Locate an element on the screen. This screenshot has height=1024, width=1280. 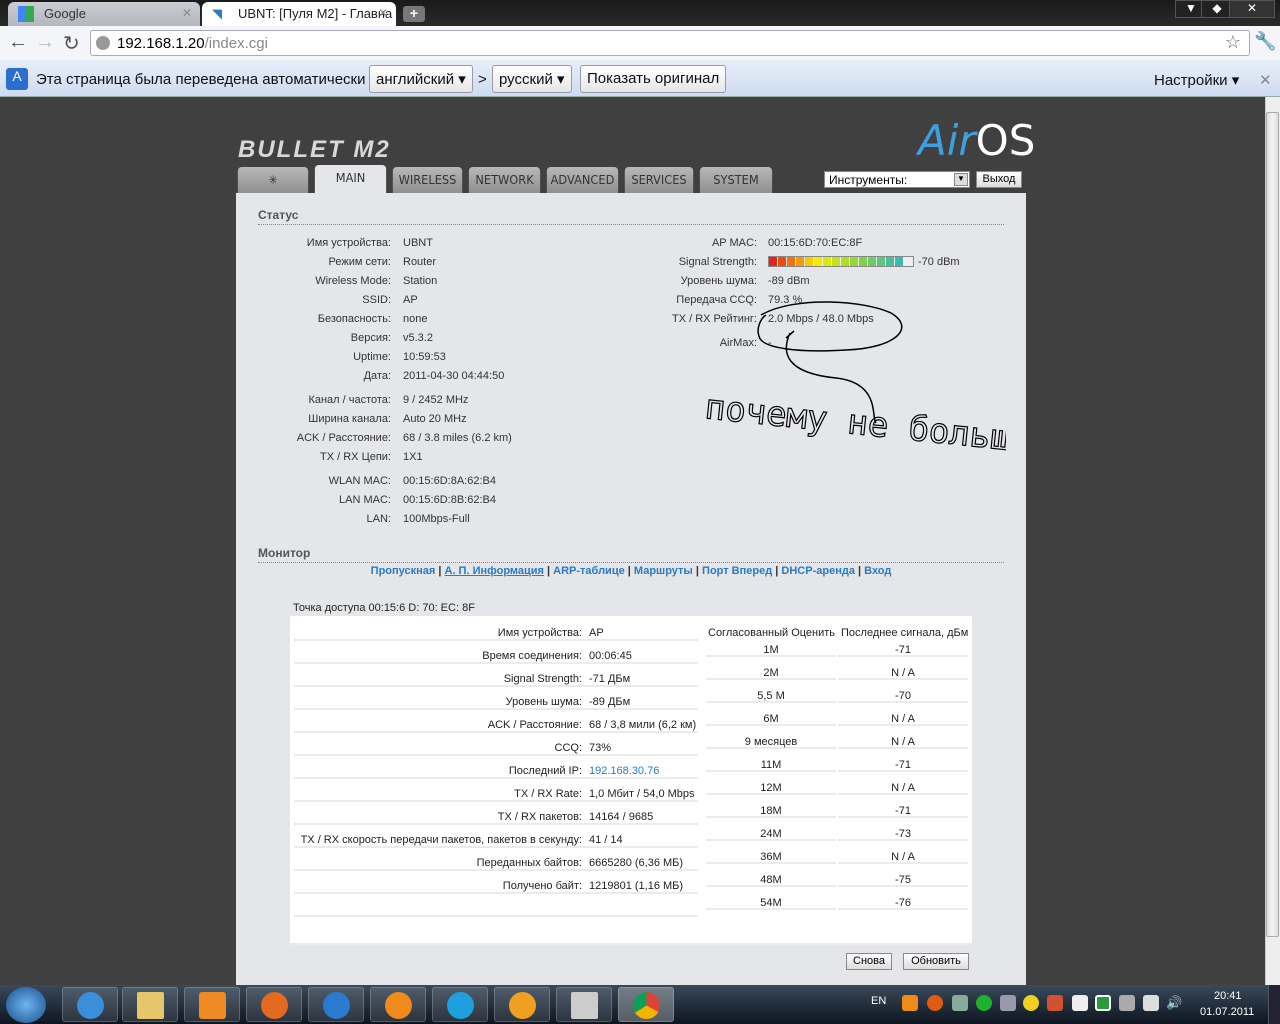
status-value: 00:15:6D:8B:62:B4 is located at coordinates (449, 500).